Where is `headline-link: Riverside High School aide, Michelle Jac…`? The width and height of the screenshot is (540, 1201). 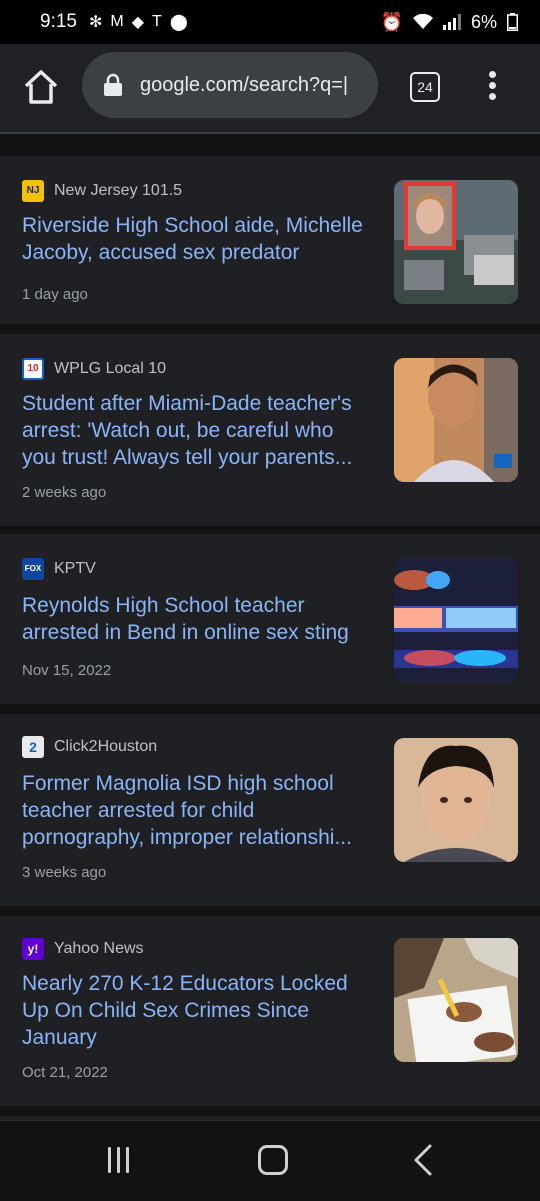
headline-link: Riverside High School aide, Michelle Jac… is located at coordinates (197, 239).